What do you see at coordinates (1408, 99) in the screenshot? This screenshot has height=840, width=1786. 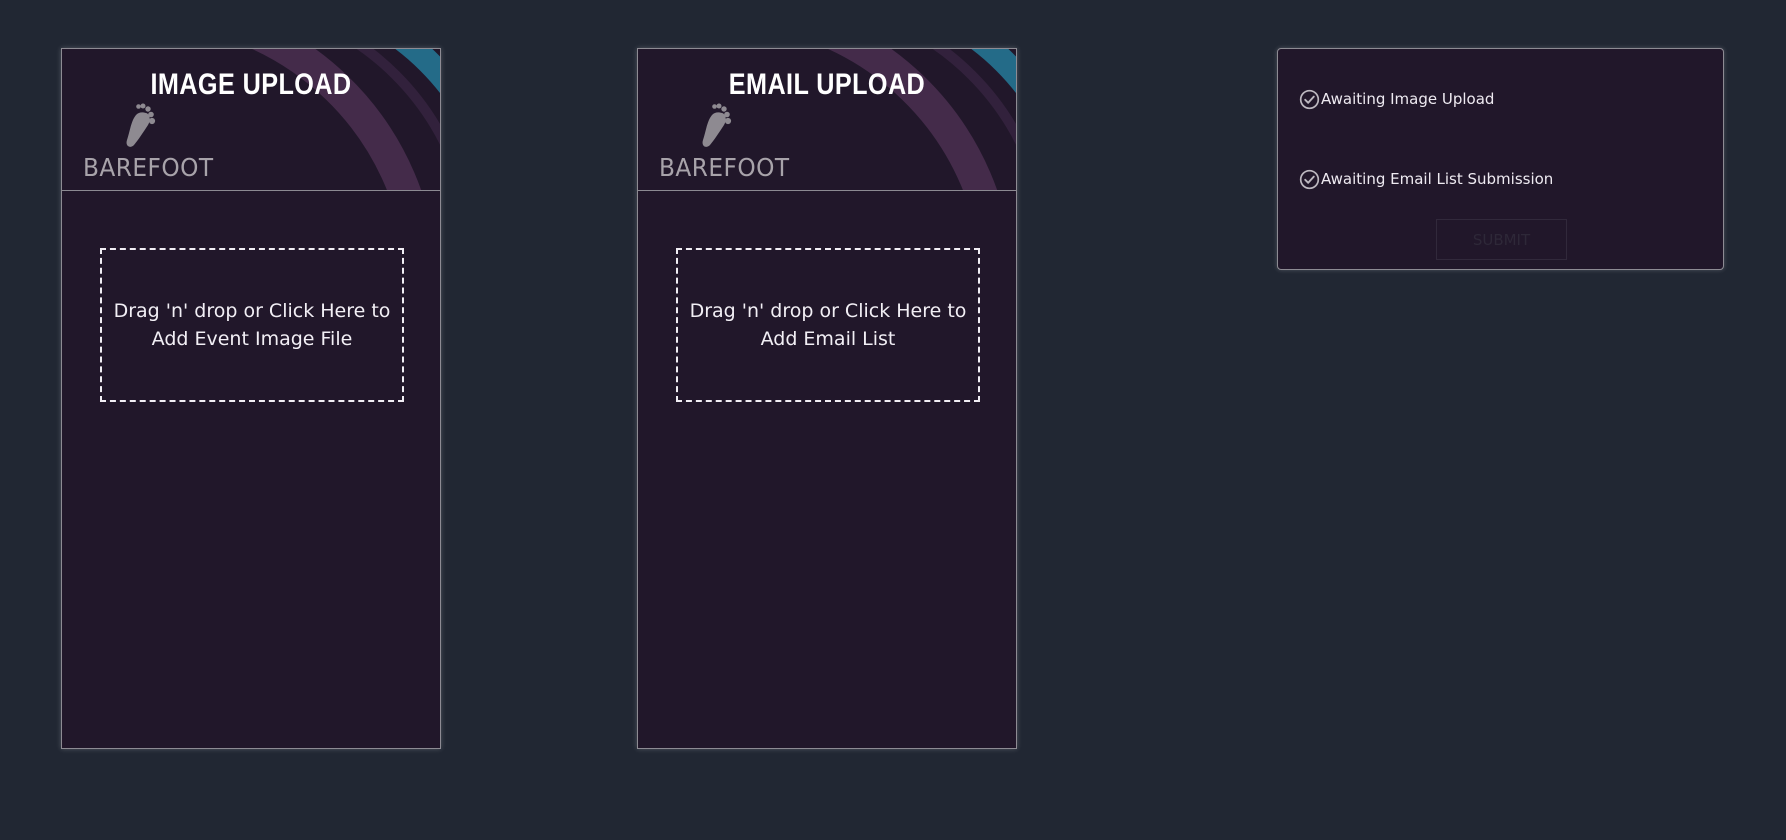 I see `status-label: Awaiting Image Upload` at bounding box center [1408, 99].